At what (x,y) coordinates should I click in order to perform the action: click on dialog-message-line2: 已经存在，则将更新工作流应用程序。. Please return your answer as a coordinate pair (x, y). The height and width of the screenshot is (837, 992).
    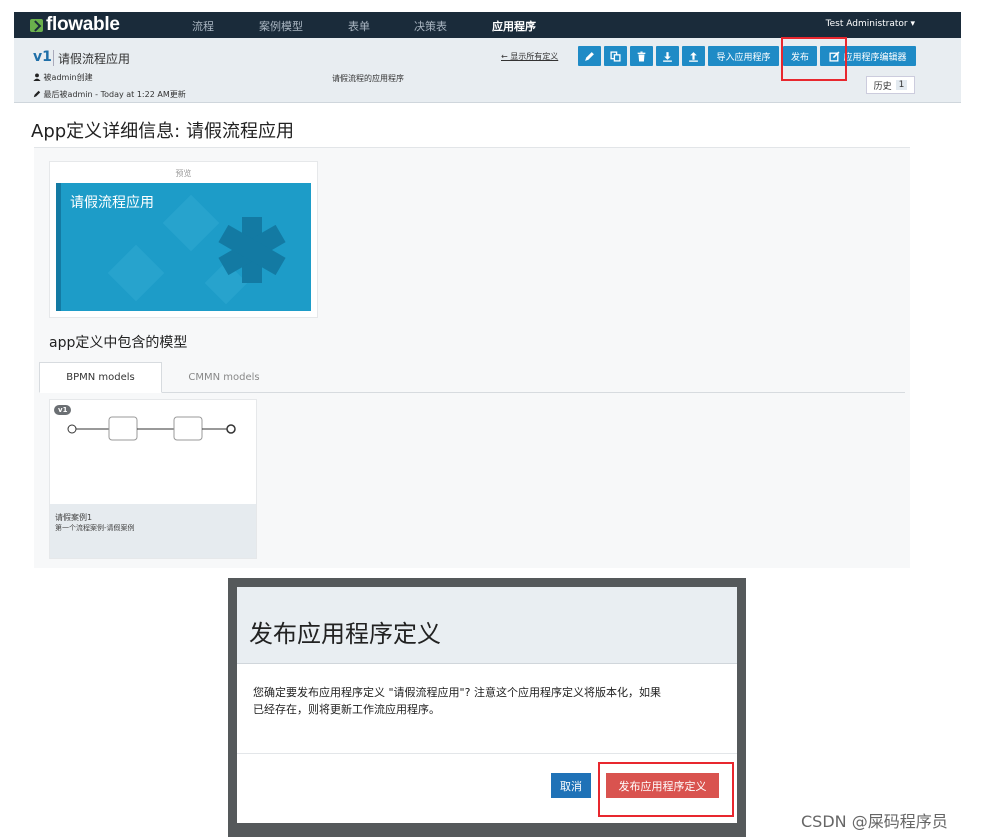
    Looking at the image, I should click on (346, 709).